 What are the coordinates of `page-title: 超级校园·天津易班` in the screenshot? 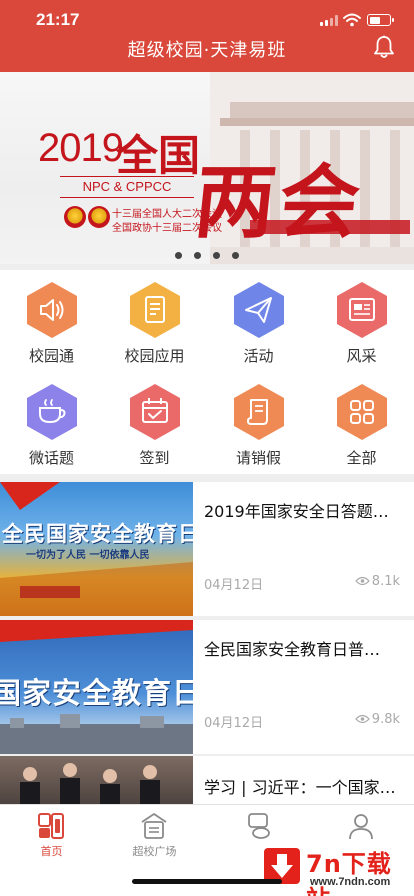 It's located at (207, 50).